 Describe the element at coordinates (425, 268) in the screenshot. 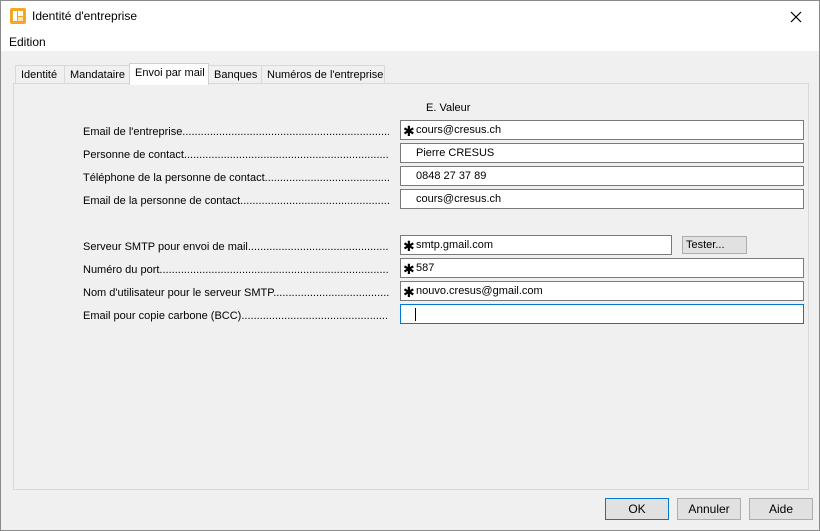

I see `field-value: 587` at that location.